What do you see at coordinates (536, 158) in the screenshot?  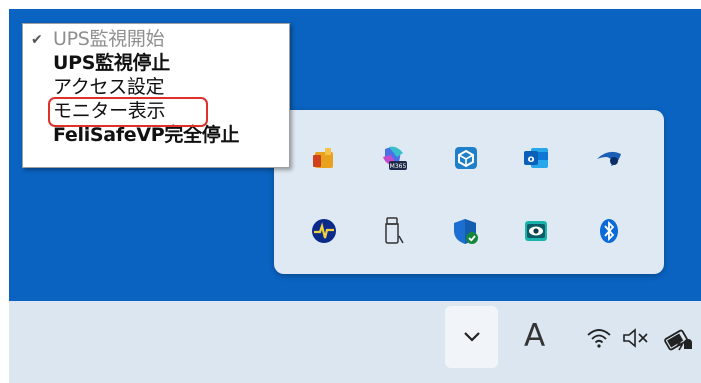 I see `outlook-icon: o` at bounding box center [536, 158].